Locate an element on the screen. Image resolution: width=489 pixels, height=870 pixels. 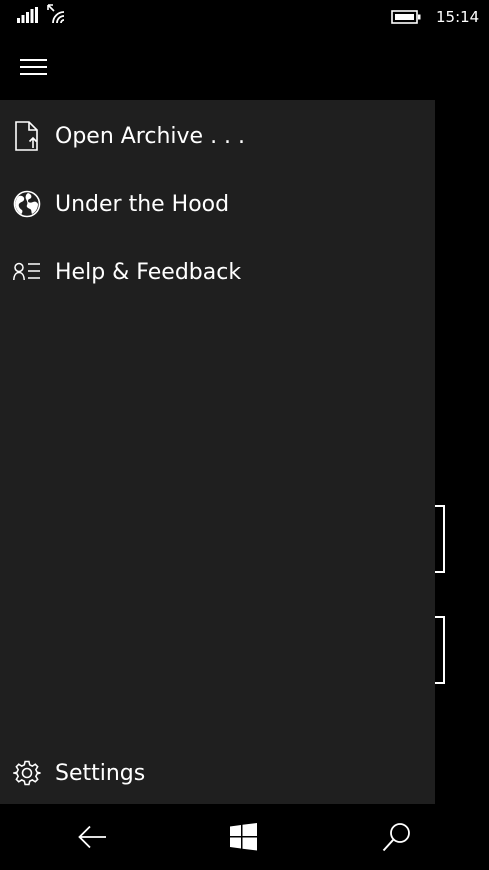
nav-item-label: Settings is located at coordinates (100, 773).